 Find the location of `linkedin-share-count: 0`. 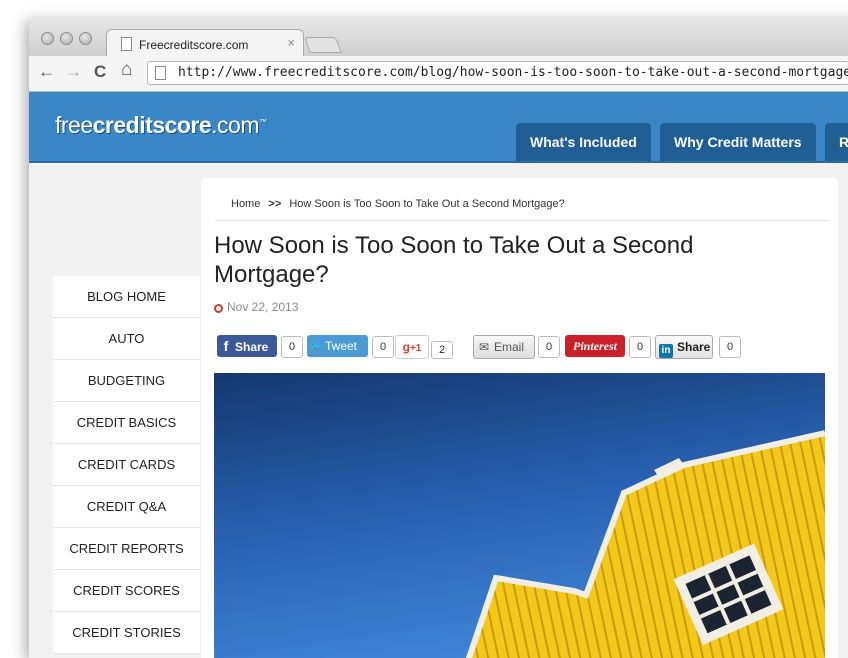

linkedin-share-count: 0 is located at coordinates (730, 347).